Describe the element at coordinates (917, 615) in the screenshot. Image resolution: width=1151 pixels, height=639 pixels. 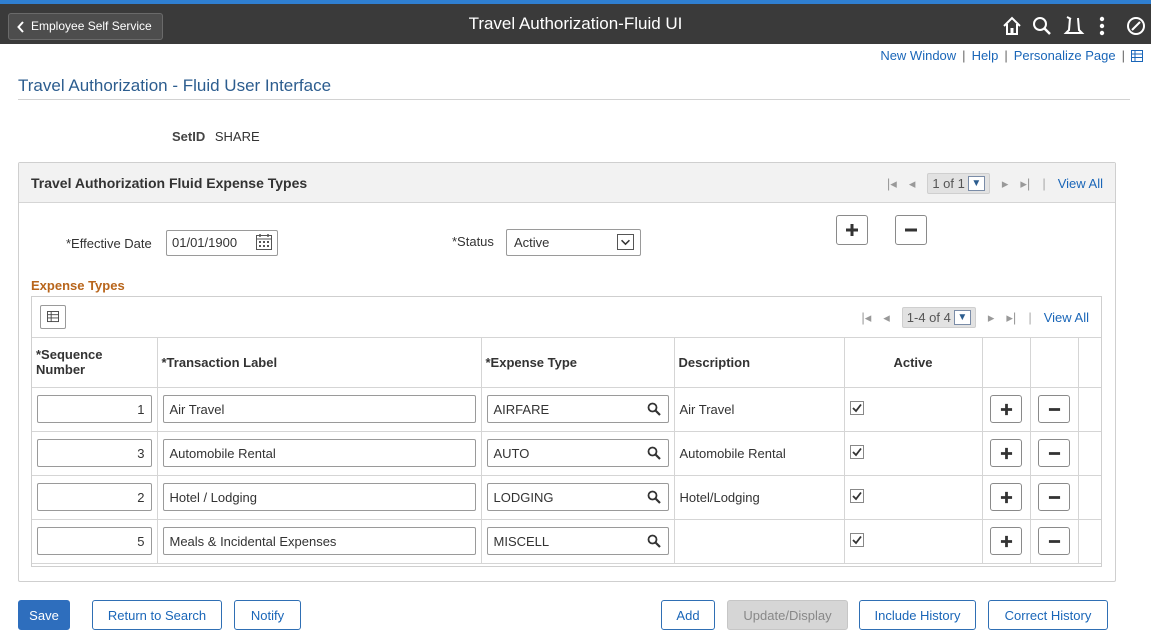
I see `include-history-button: Include History` at that location.